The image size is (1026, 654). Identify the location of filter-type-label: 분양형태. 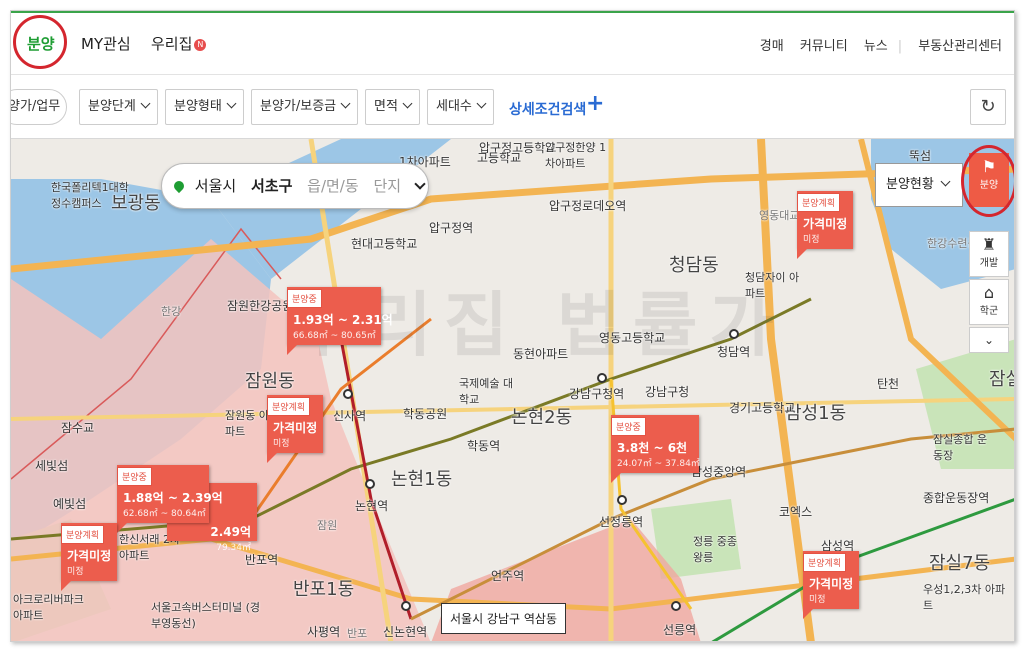
(198, 106).